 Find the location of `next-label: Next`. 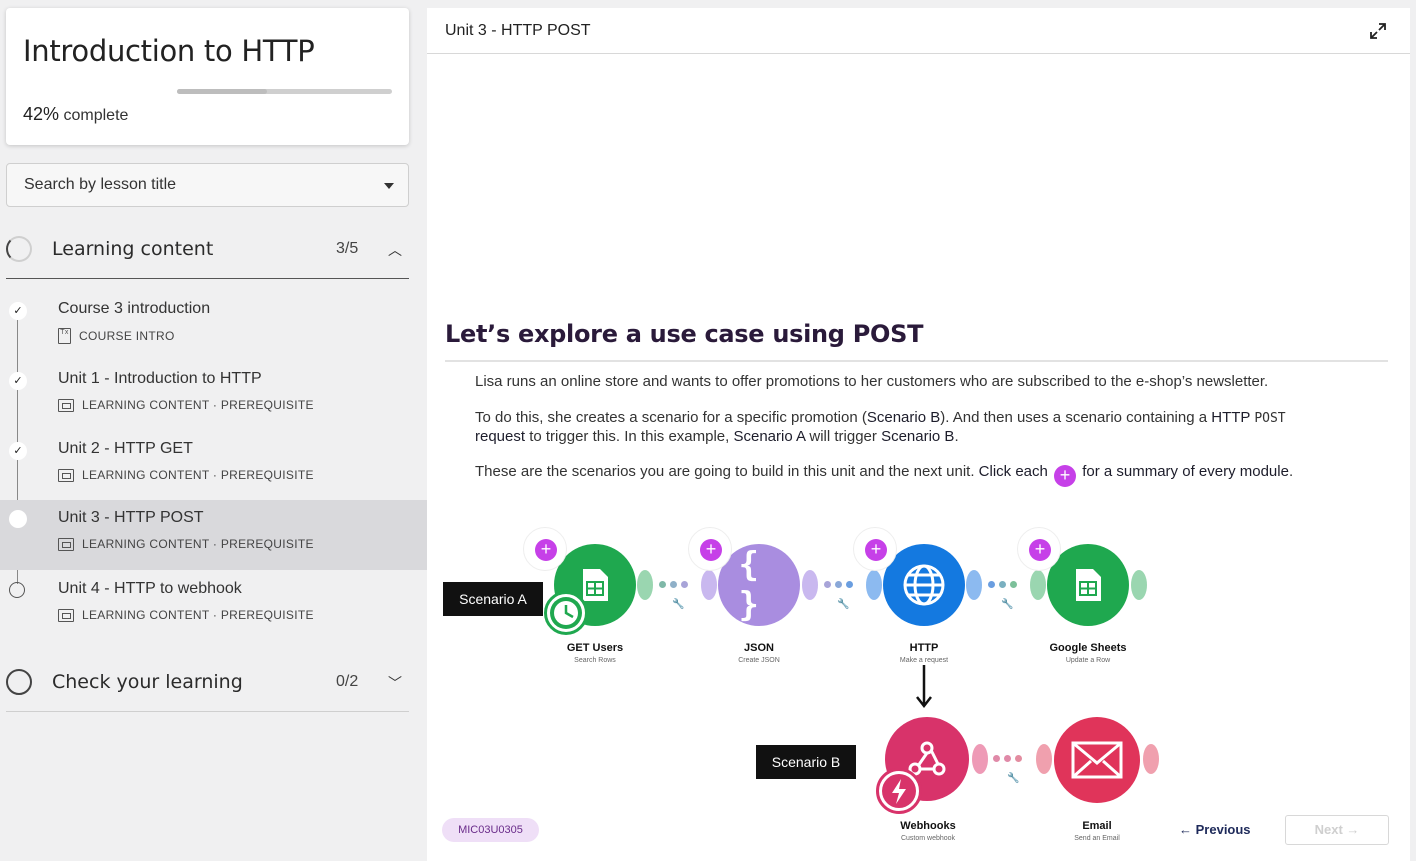

next-label: Next is located at coordinates (1328, 829).